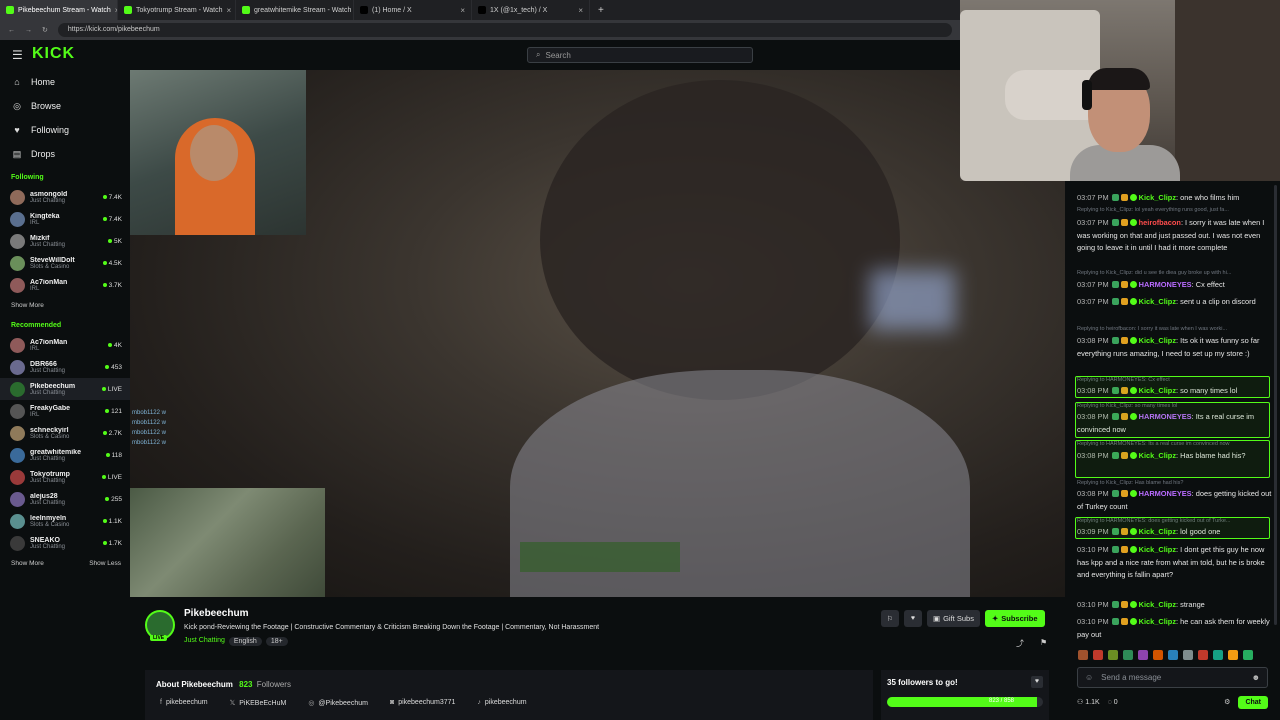  Describe the element at coordinates (65, 82) in the screenshot. I see `sidebar-item-home: ⌂ Home` at that location.